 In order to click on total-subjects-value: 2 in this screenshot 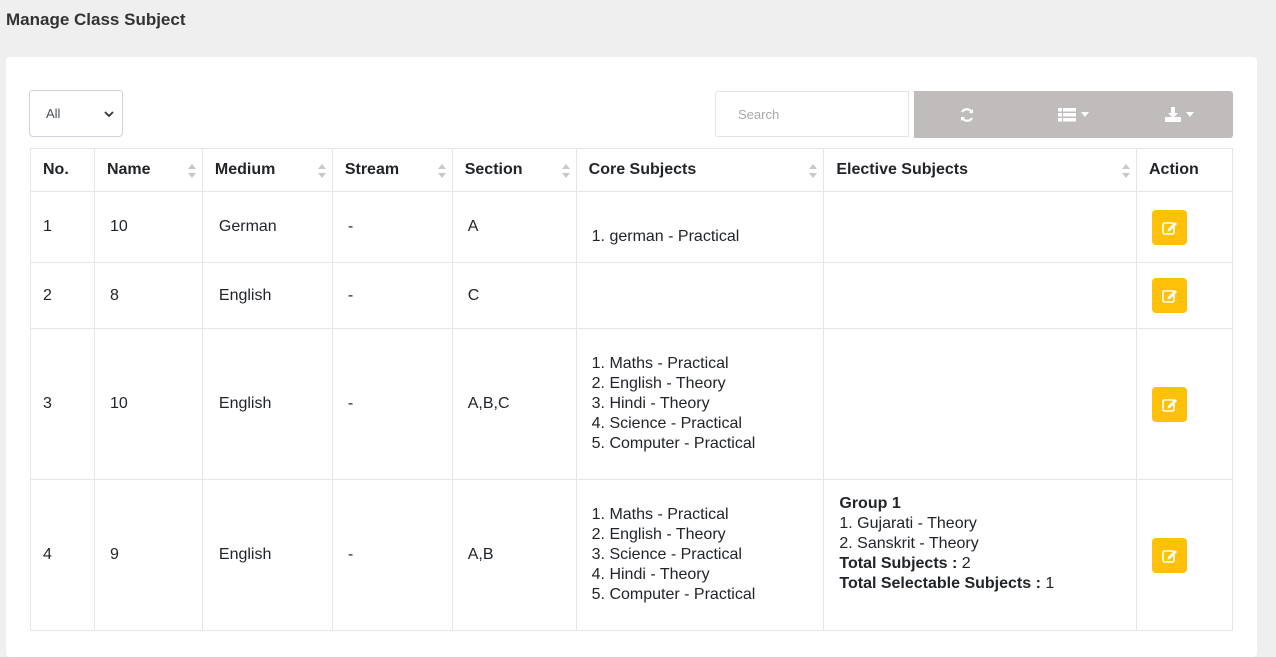, I will do `click(966, 563)`.